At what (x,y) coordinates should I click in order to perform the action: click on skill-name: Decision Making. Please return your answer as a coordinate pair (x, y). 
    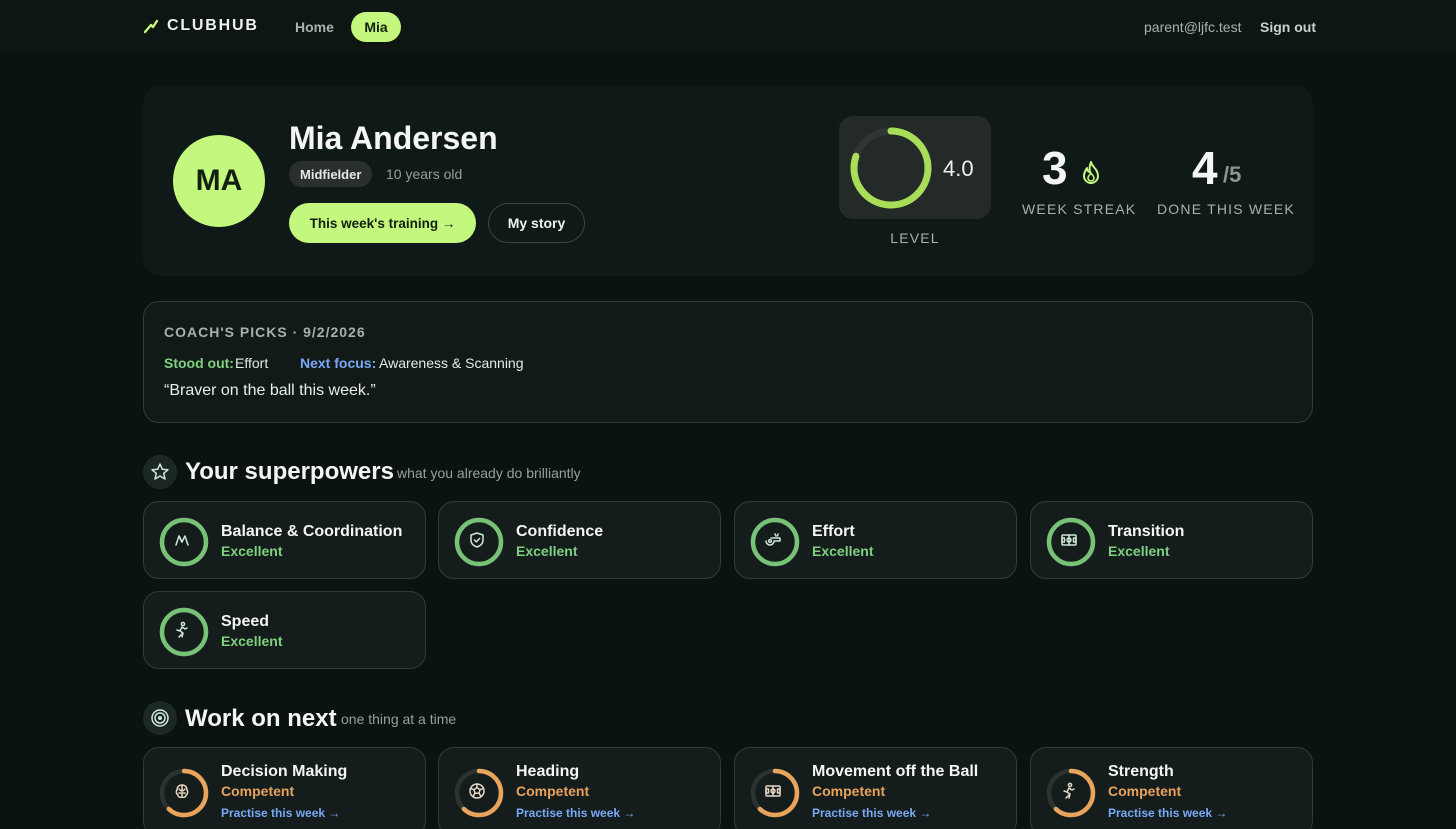
    Looking at the image, I should click on (284, 771).